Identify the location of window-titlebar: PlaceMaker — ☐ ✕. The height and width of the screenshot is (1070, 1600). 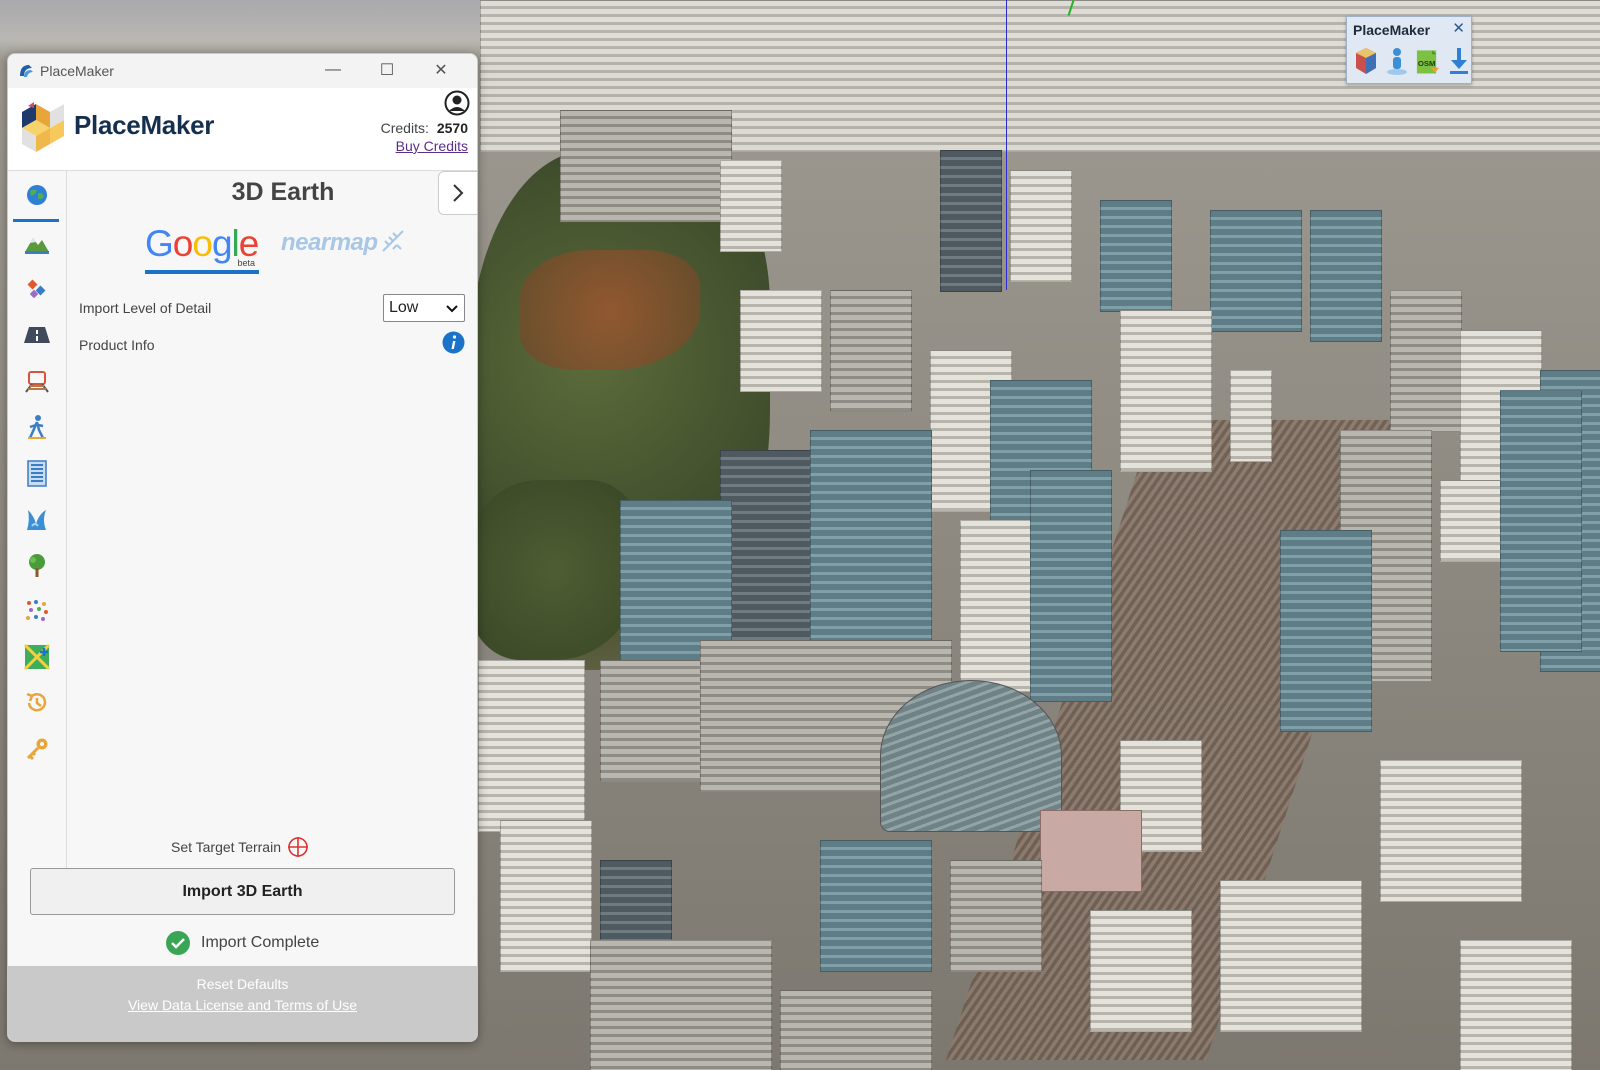
(242, 71).